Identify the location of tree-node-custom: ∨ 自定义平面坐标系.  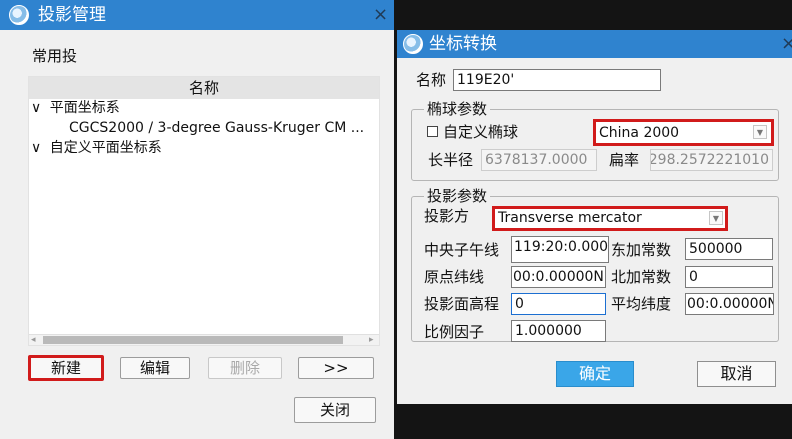
(96, 148).